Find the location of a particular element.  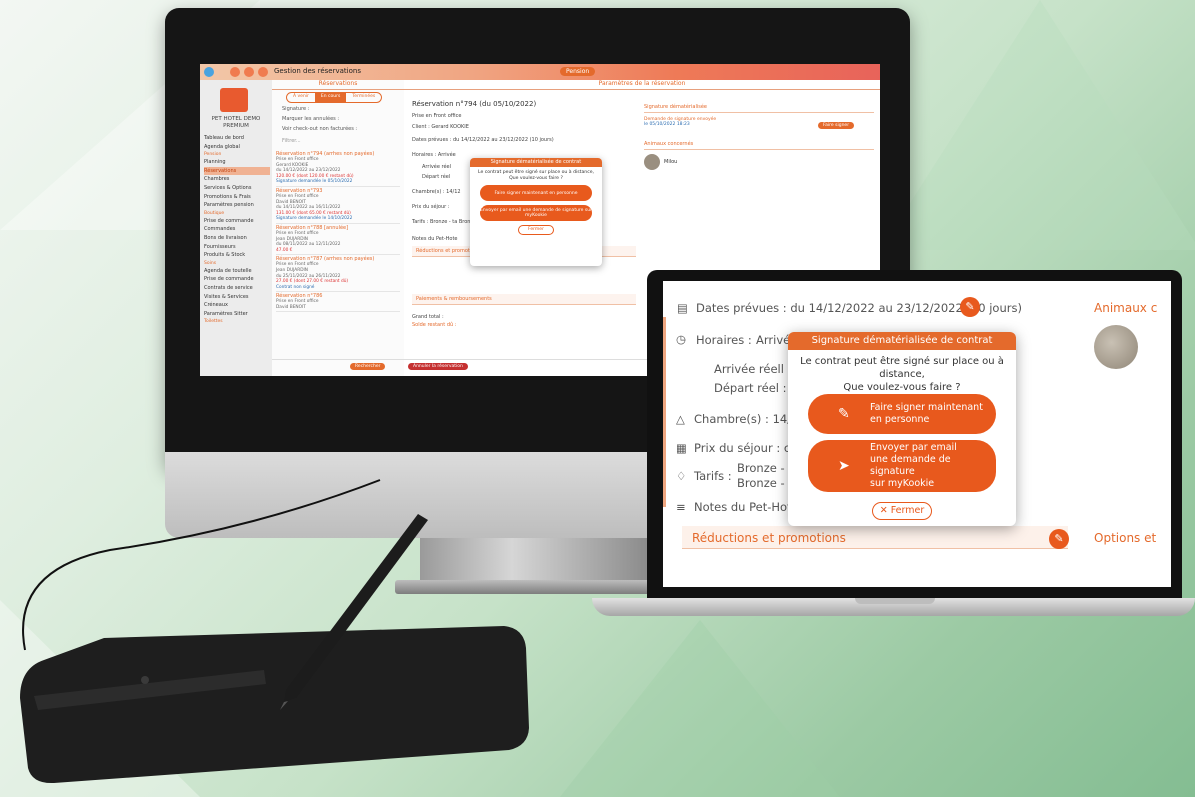

sidebar-item: Commandes is located at coordinates (237, 229).